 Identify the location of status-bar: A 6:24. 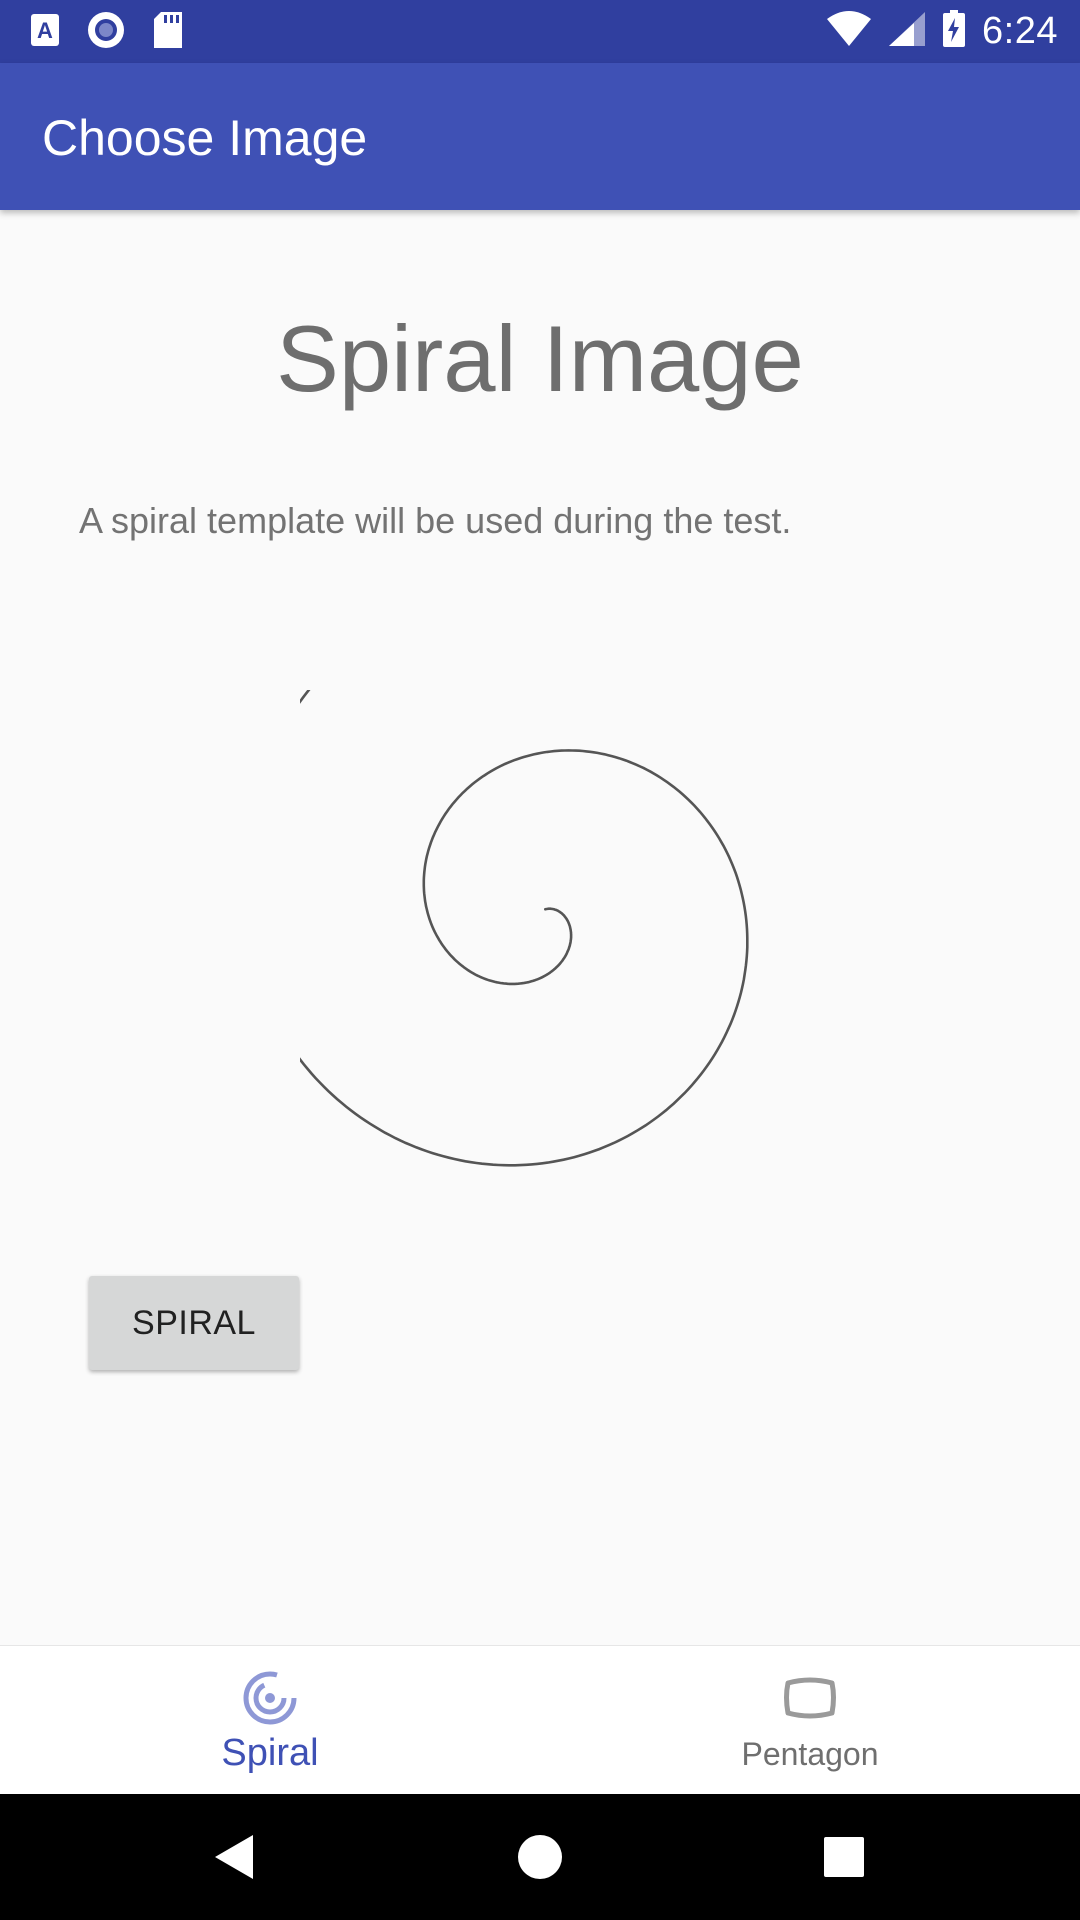
(540, 31).